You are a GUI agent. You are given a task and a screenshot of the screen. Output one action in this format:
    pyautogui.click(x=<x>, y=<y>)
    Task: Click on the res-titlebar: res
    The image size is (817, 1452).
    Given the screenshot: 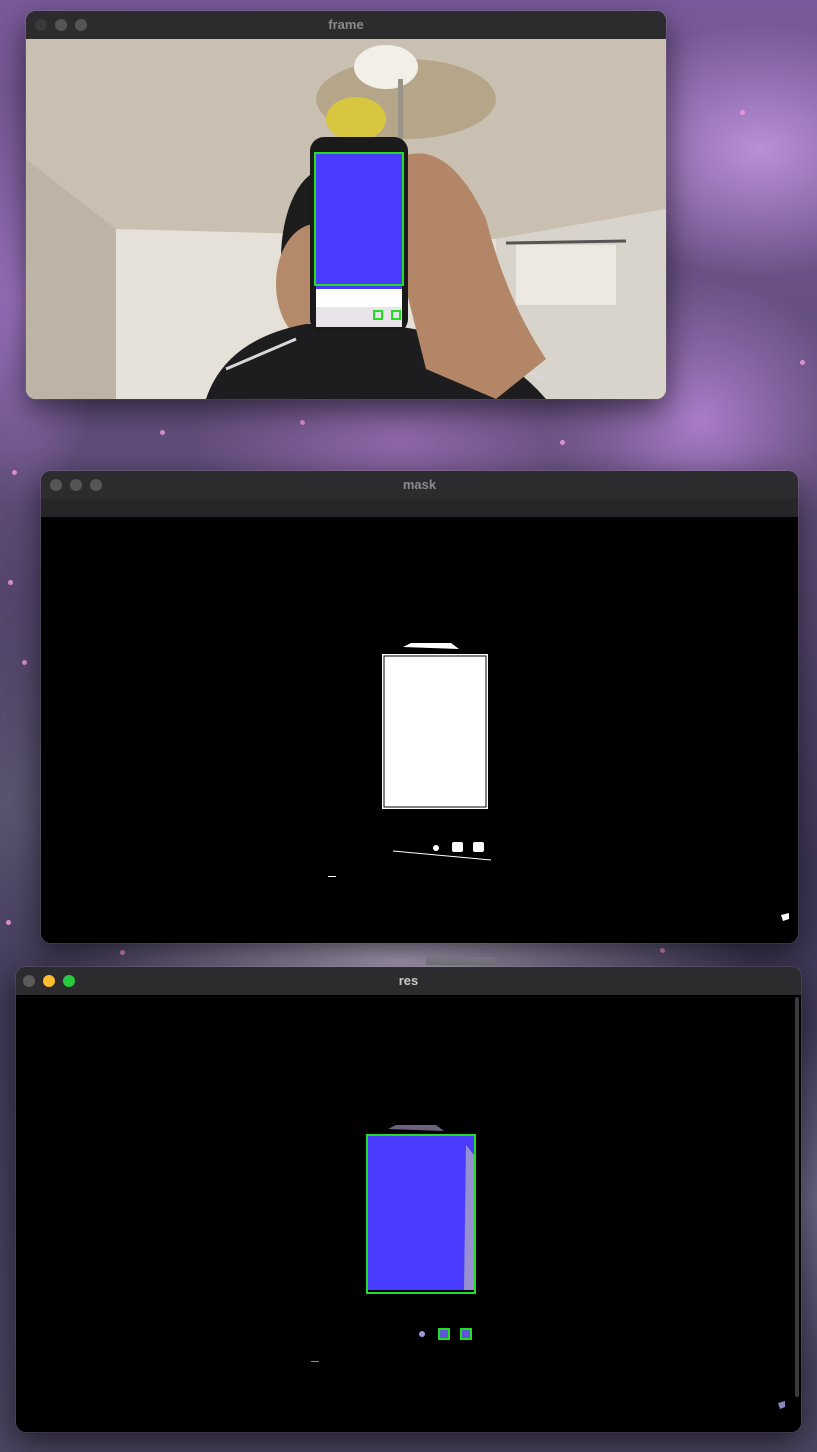 What is the action you would take?
    pyautogui.click(x=408, y=981)
    